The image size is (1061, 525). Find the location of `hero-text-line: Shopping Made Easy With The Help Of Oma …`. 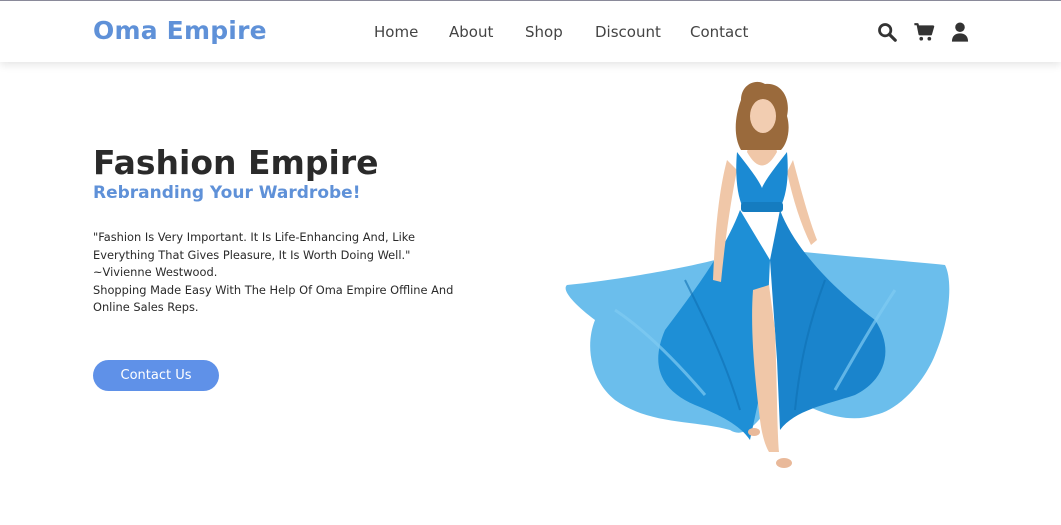

hero-text-line: Shopping Made Easy With The Help Of Oma … is located at coordinates (273, 289).